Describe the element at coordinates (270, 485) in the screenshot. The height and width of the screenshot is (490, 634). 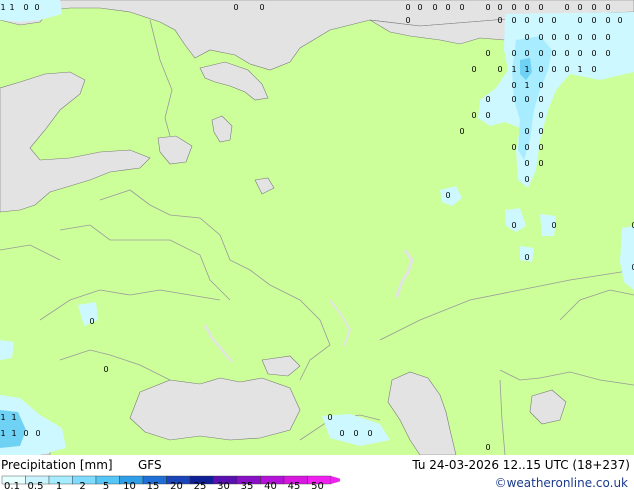
I see `legend-tick-label: 40` at that location.